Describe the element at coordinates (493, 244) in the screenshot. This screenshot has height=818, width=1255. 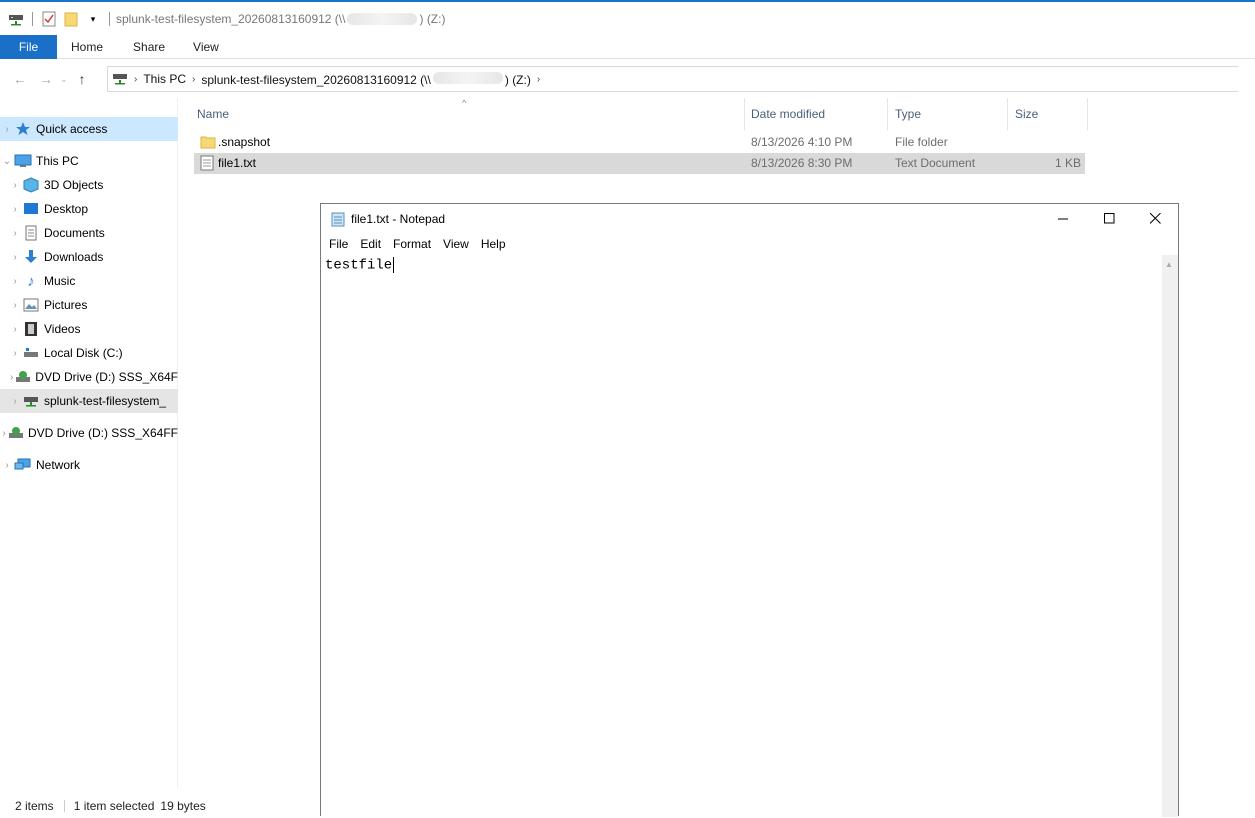
I see `menu-help: Help` at that location.